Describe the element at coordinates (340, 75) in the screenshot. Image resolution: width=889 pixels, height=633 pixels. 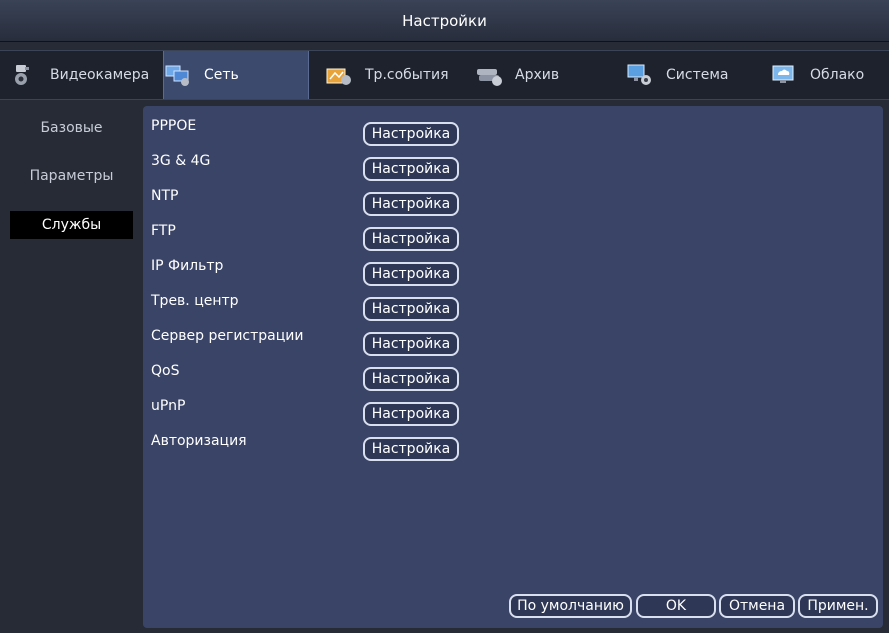
I see `alarm-events-icon` at that location.